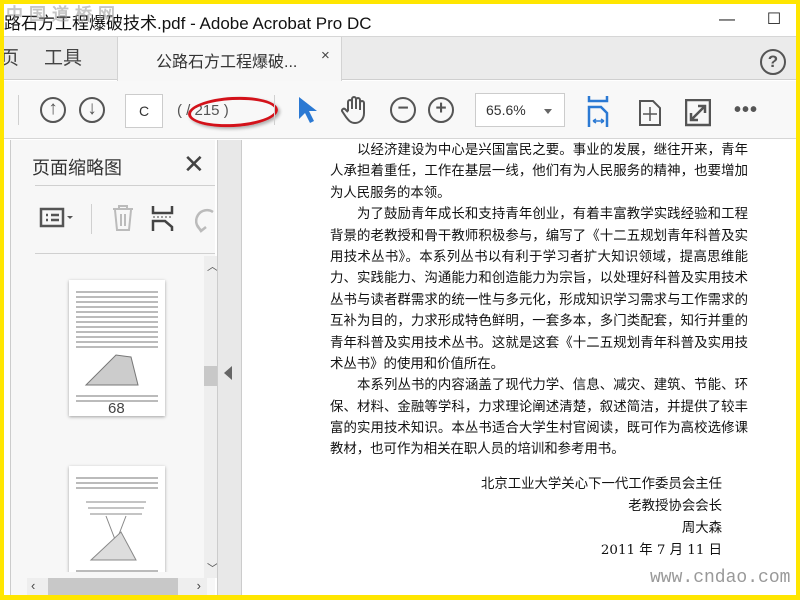 This screenshot has width=800, height=600. What do you see at coordinates (77, 168) in the screenshot?
I see `panel-title: 页面缩略图` at bounding box center [77, 168].